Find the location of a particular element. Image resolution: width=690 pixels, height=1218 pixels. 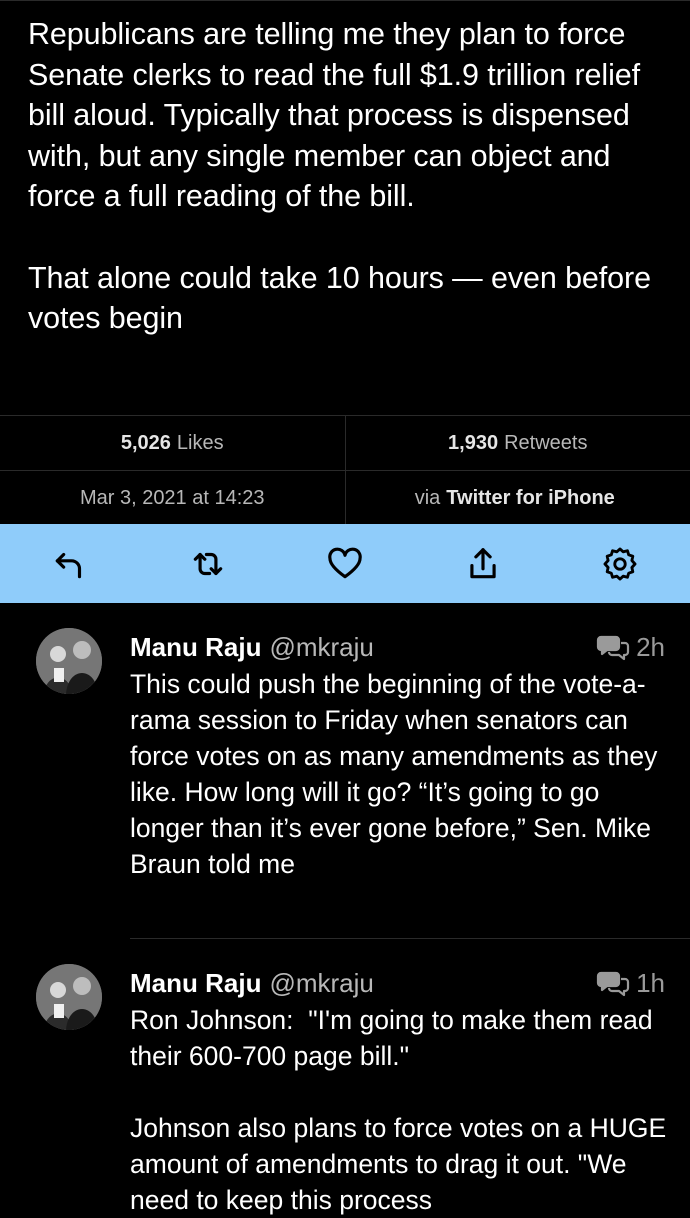

likes-count: 5,026 is located at coordinates (146, 443).